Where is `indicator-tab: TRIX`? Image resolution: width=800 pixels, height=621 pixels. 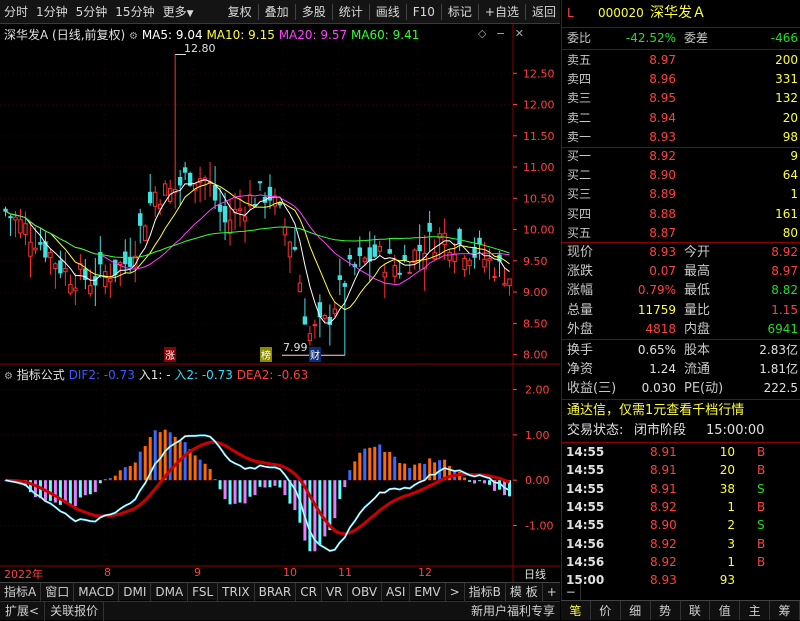 indicator-tab: TRIX is located at coordinates (236, 591).